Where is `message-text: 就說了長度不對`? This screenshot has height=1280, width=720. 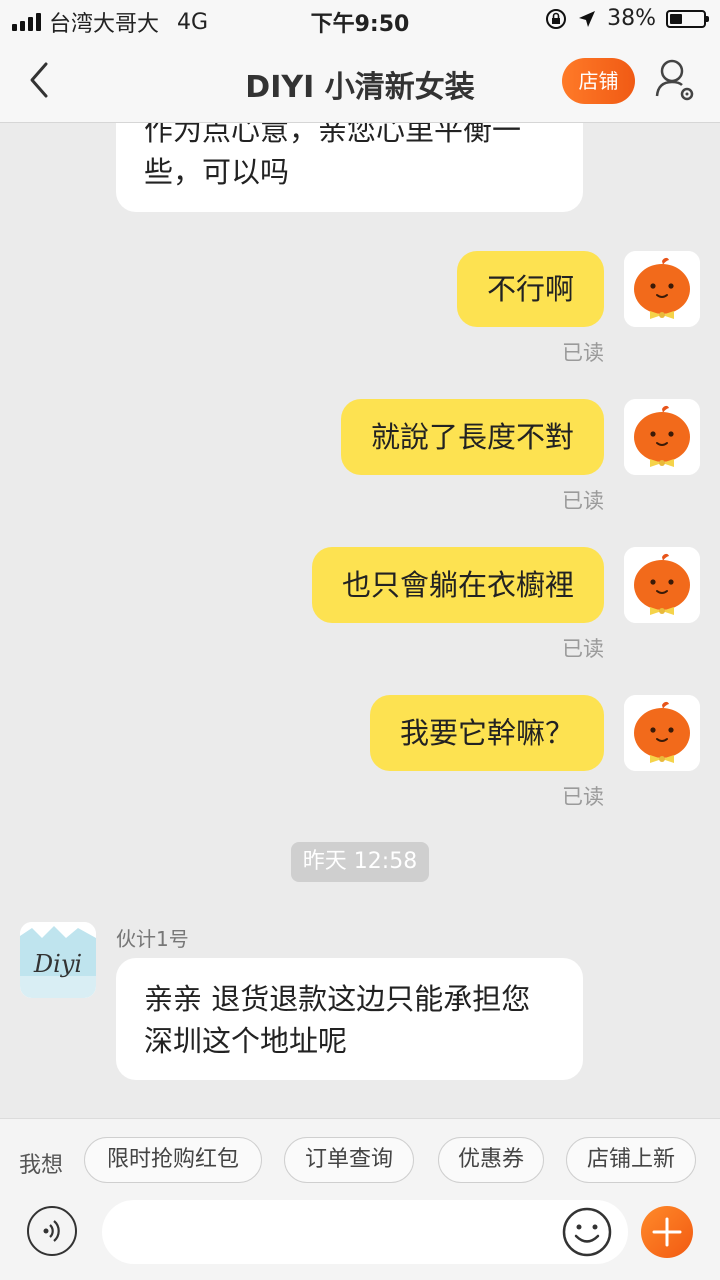 message-text: 就說了長度不對 is located at coordinates (472, 437).